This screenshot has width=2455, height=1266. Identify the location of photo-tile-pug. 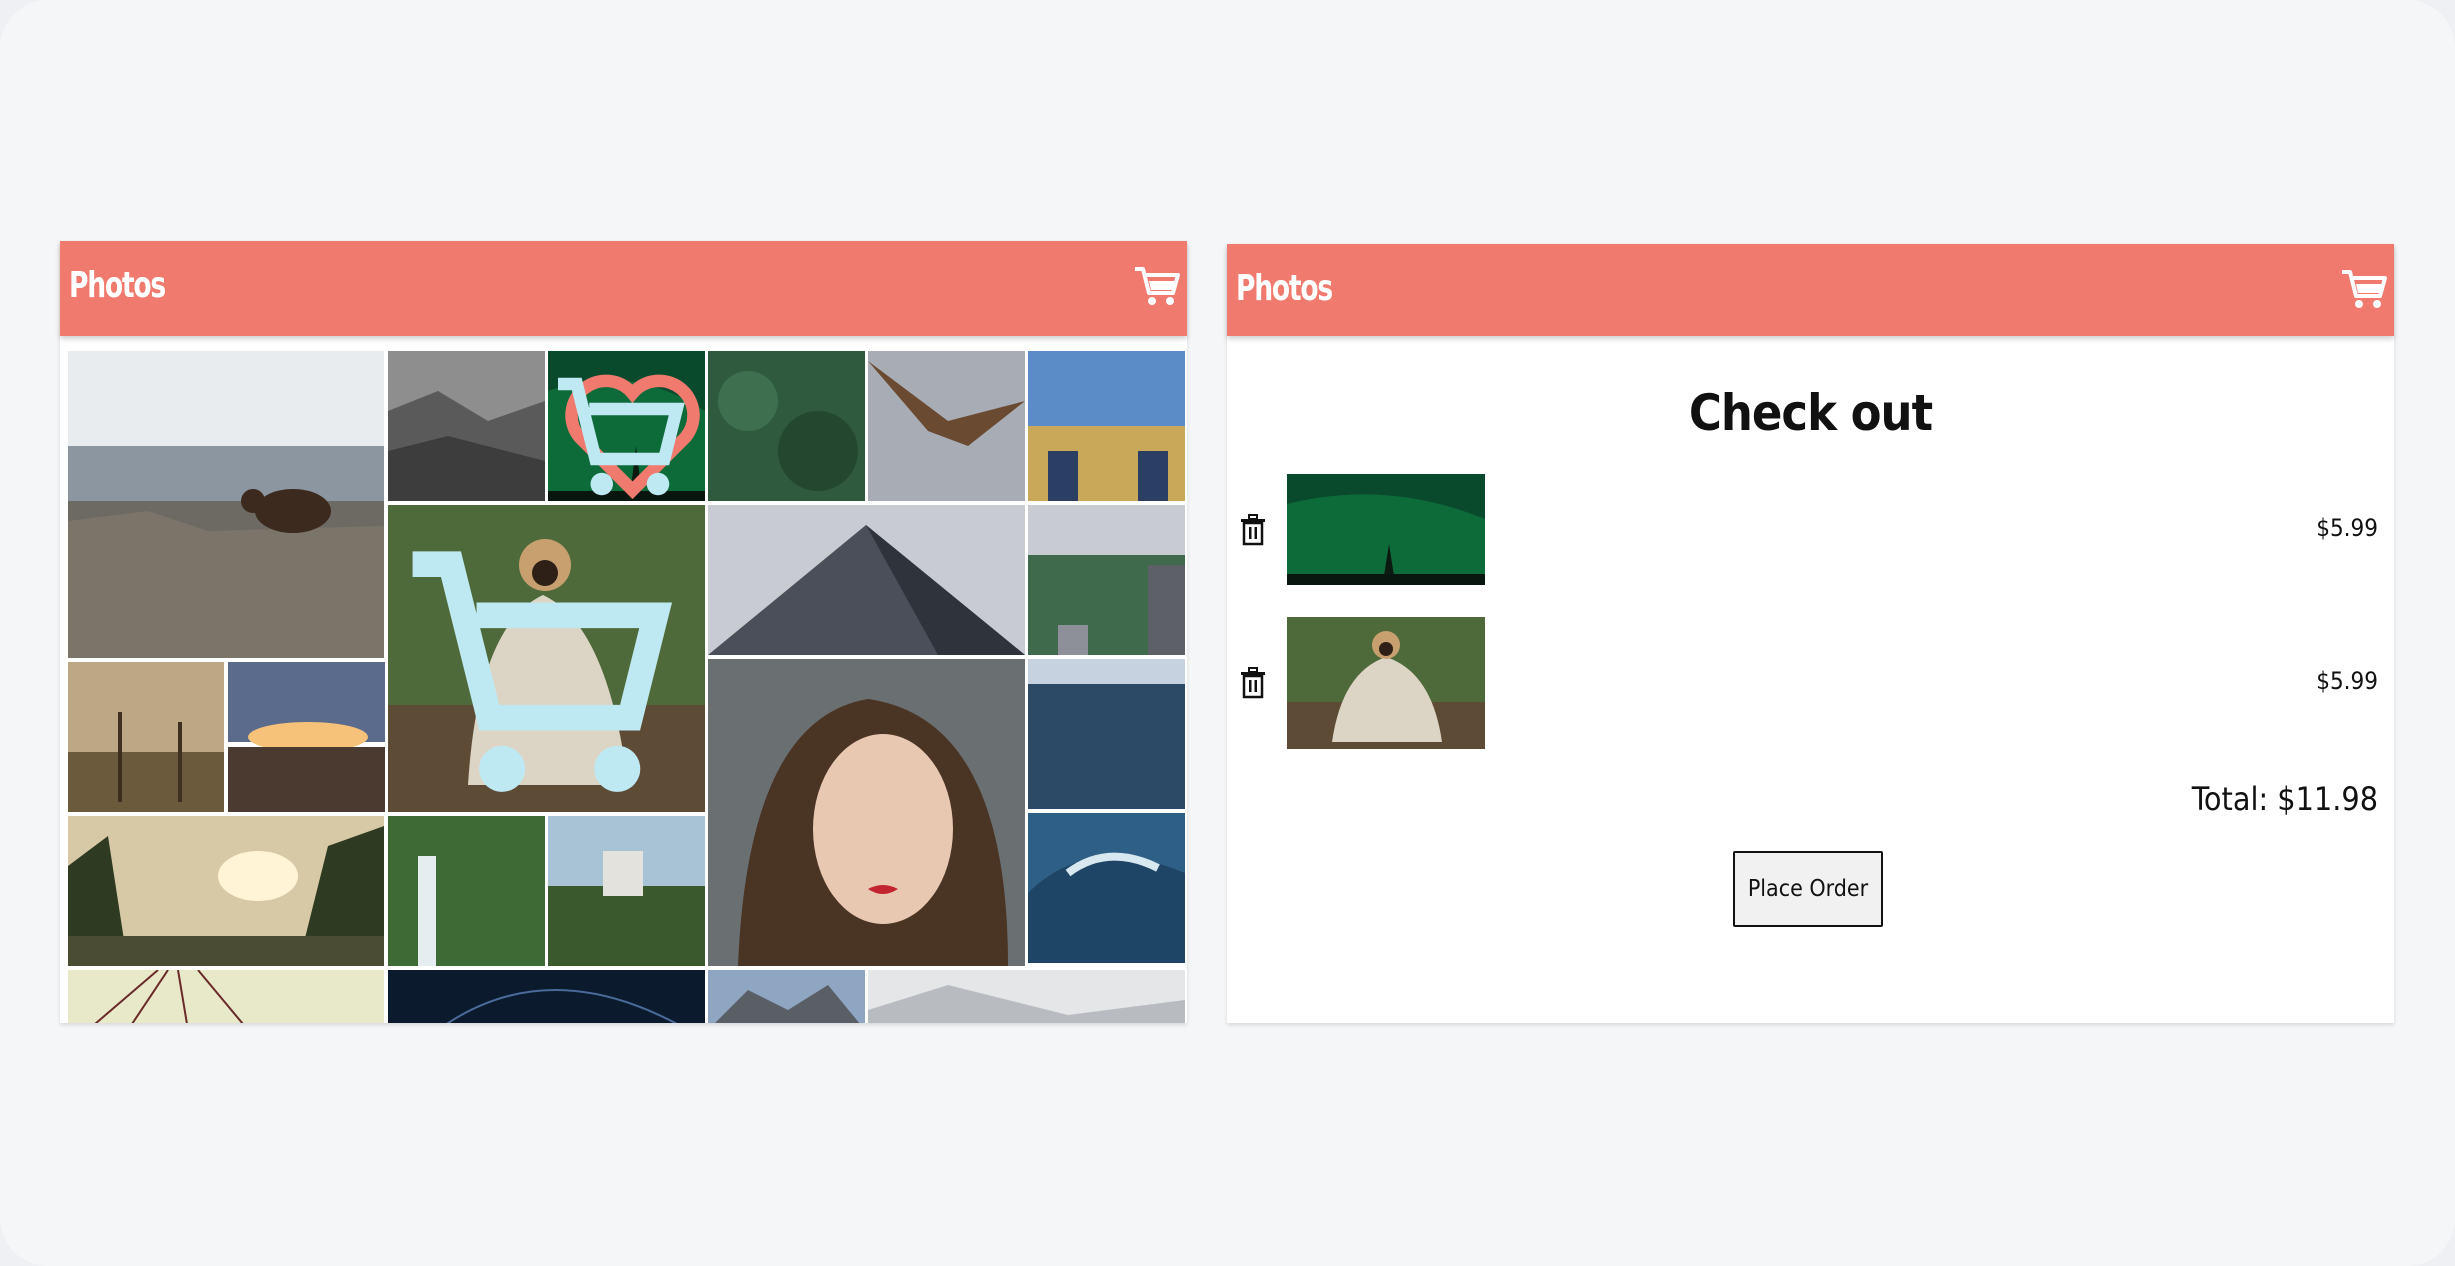
(546, 658).